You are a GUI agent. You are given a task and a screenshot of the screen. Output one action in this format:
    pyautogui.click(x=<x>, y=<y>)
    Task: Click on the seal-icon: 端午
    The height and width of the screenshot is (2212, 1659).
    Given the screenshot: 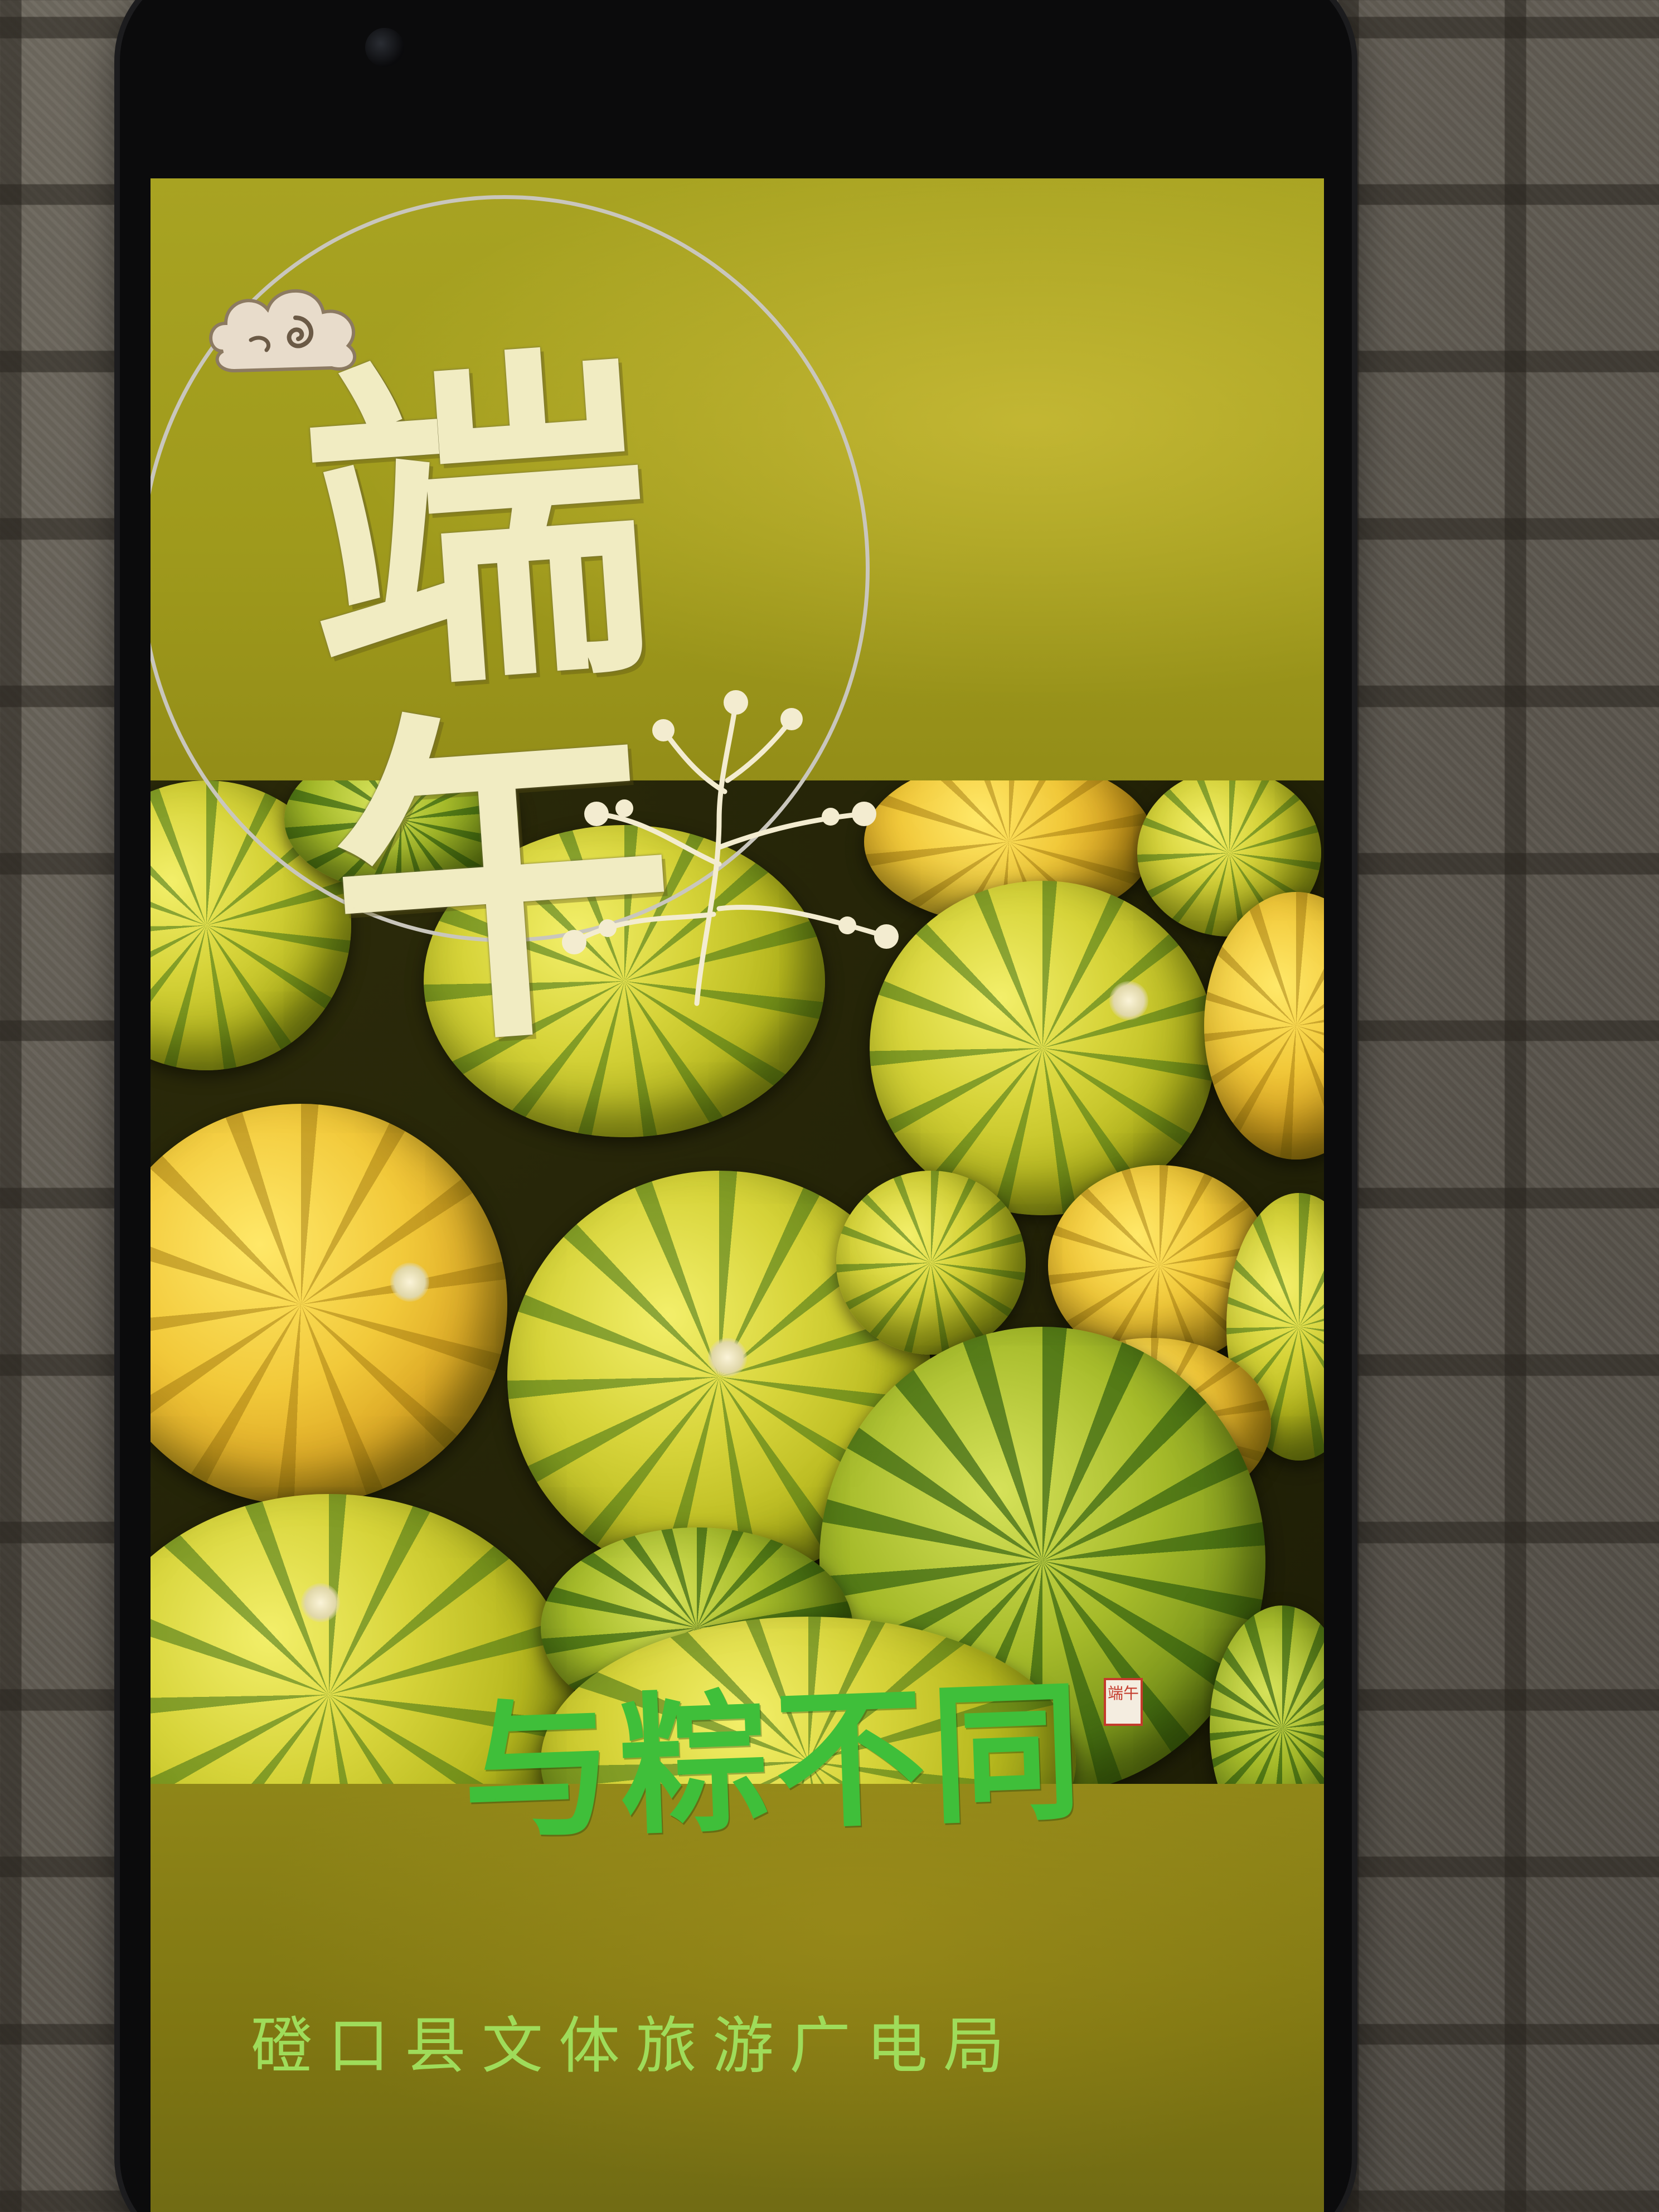 What is the action you would take?
    pyautogui.click(x=1123, y=1702)
    